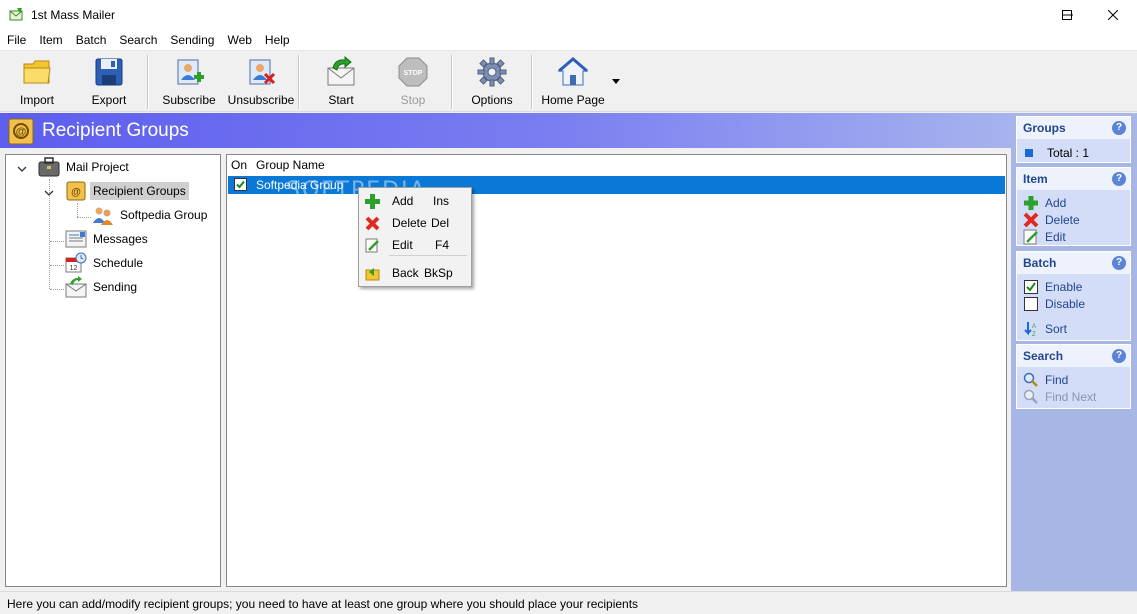 The image size is (1137, 614). What do you see at coordinates (261, 100) in the screenshot?
I see `unsubscribe-label: Unsubscribe` at bounding box center [261, 100].